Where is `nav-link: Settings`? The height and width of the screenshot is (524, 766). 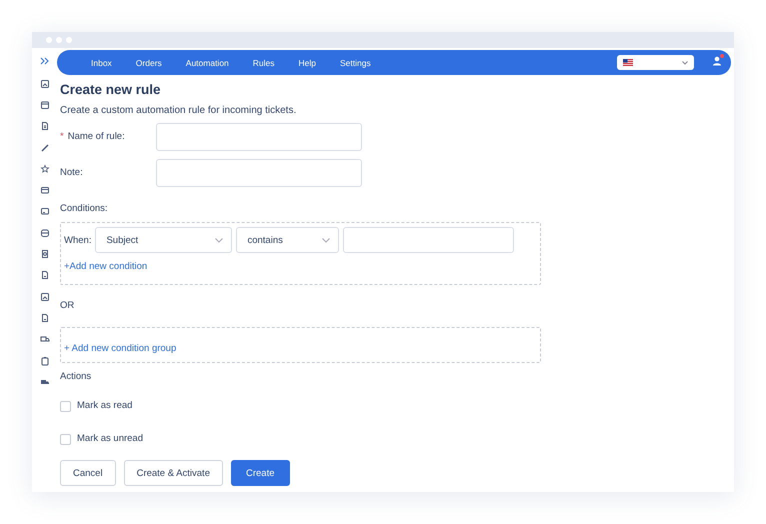 nav-link: Settings is located at coordinates (355, 63).